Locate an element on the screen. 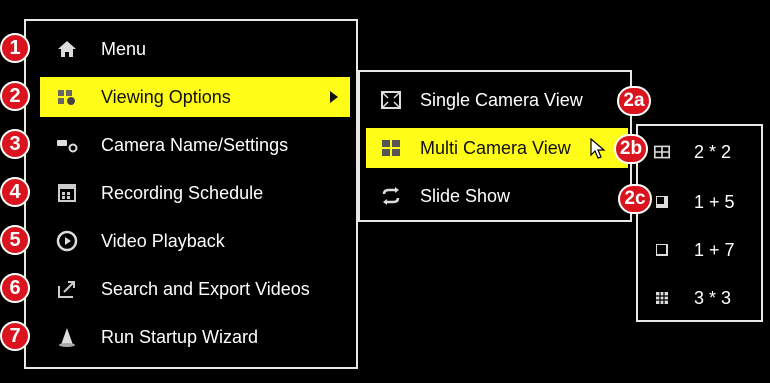 The width and height of the screenshot is (770, 383). playback-icon is located at coordinates (67, 241).